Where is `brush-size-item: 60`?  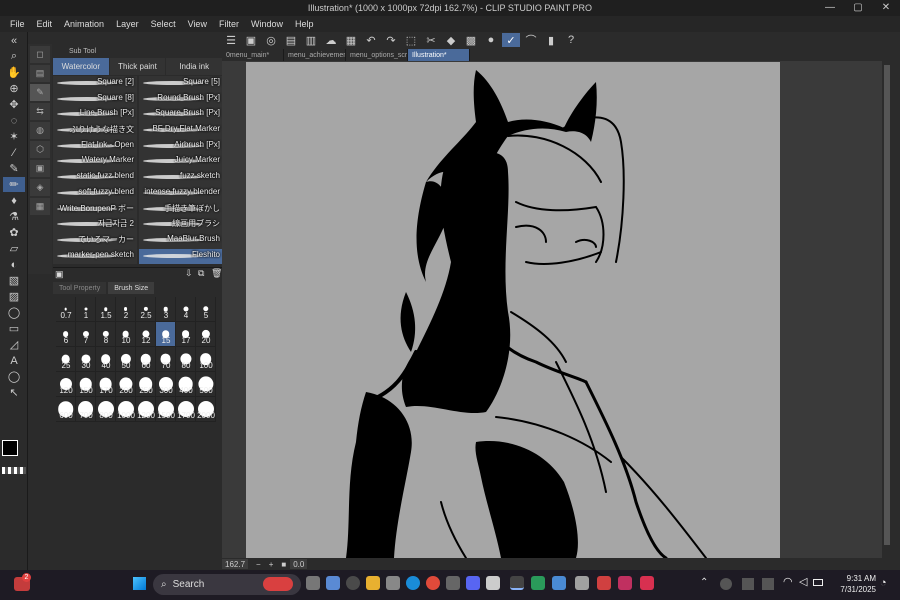 brush-size-item: 60 is located at coordinates (146, 359).